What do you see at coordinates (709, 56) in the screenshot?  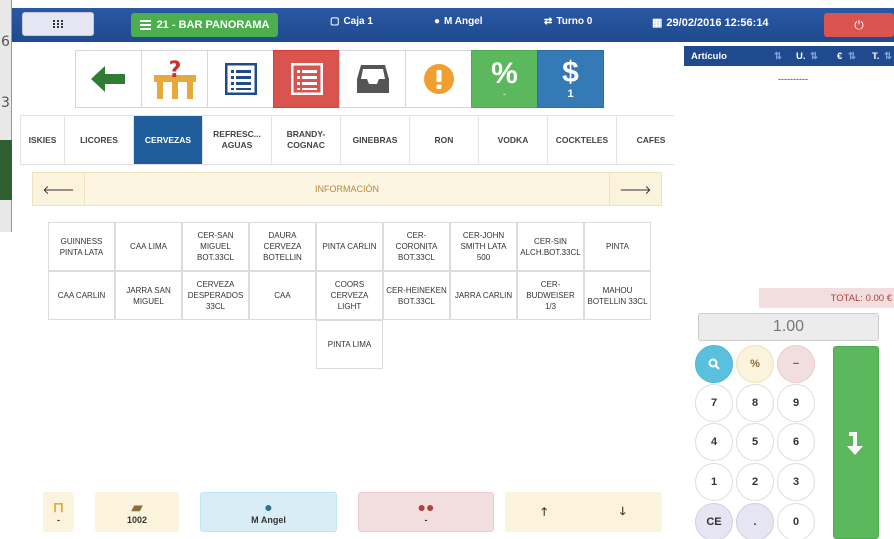 I see `col-article: Artículo` at bounding box center [709, 56].